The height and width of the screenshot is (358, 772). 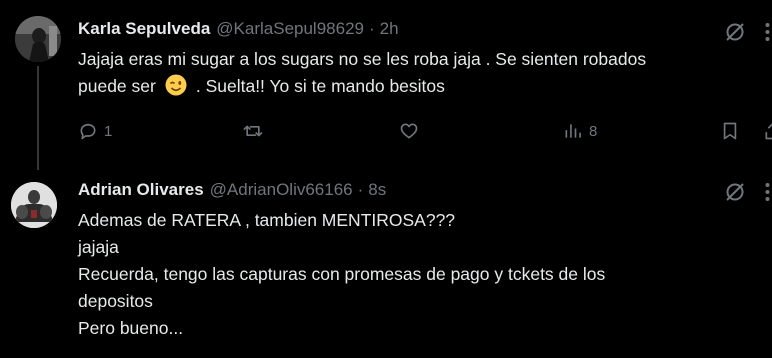 I want to click on like-button, so click(x=412, y=131).